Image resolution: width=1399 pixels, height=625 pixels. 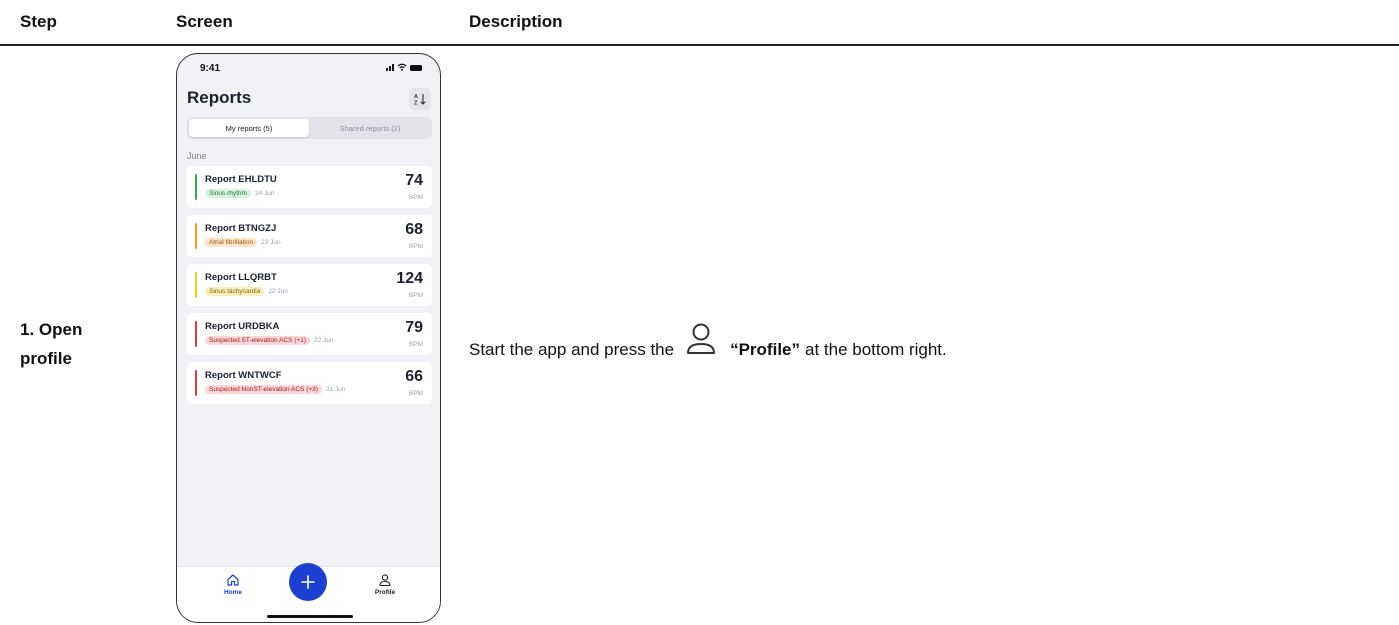 What do you see at coordinates (85, 344) in the screenshot?
I see `step-label: 1. Open profile` at bounding box center [85, 344].